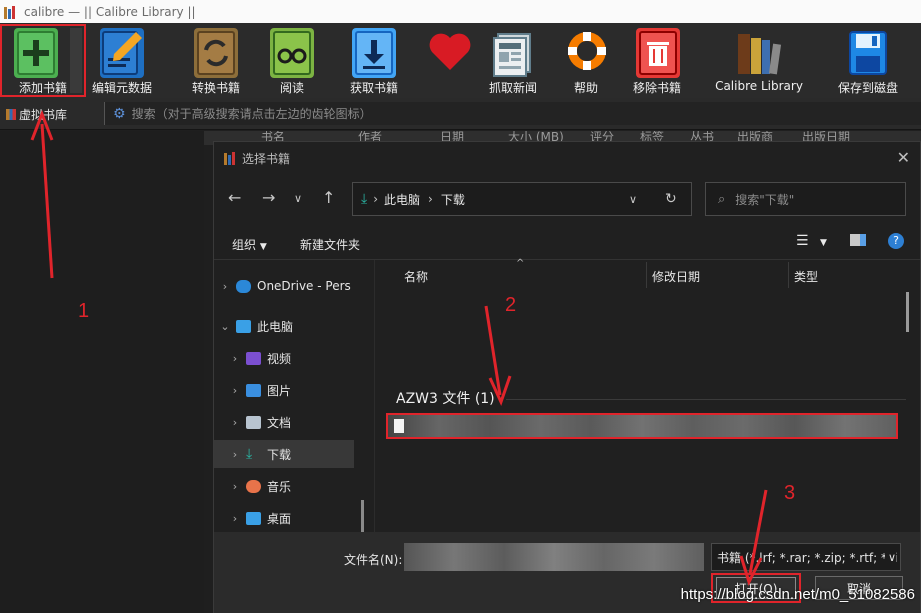  I want to click on annotation-label-2: 2, so click(511, 305).